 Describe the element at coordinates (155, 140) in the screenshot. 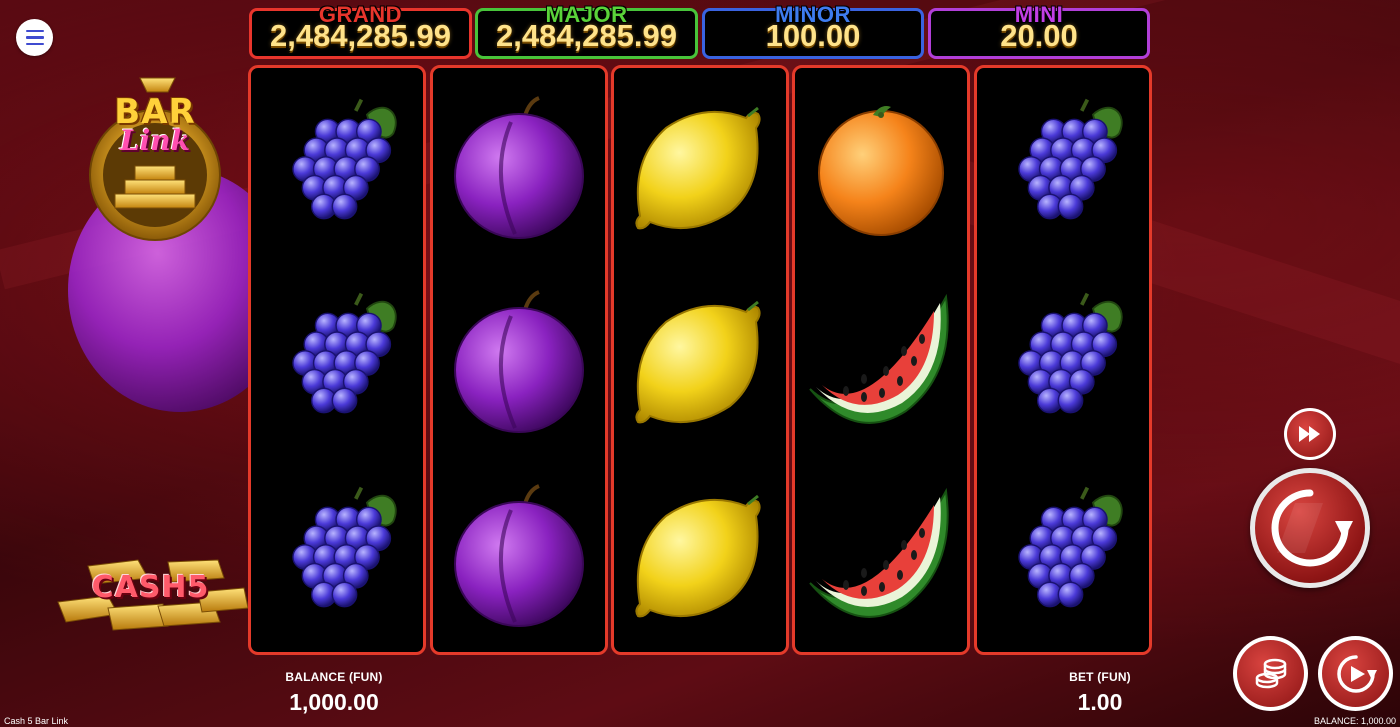

I see `bar-link-logo-line2: Link` at that location.